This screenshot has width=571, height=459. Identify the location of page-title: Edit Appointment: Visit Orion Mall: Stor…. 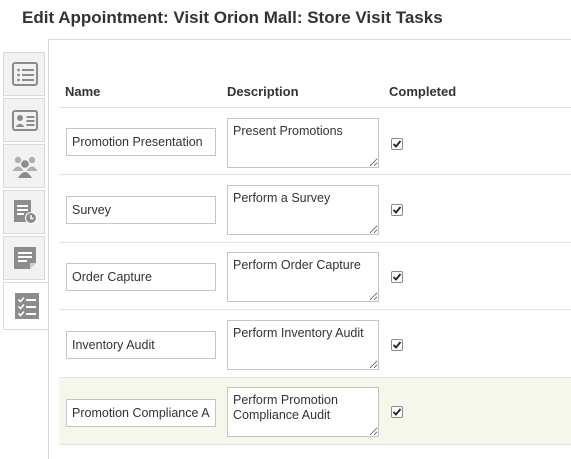
(232, 17).